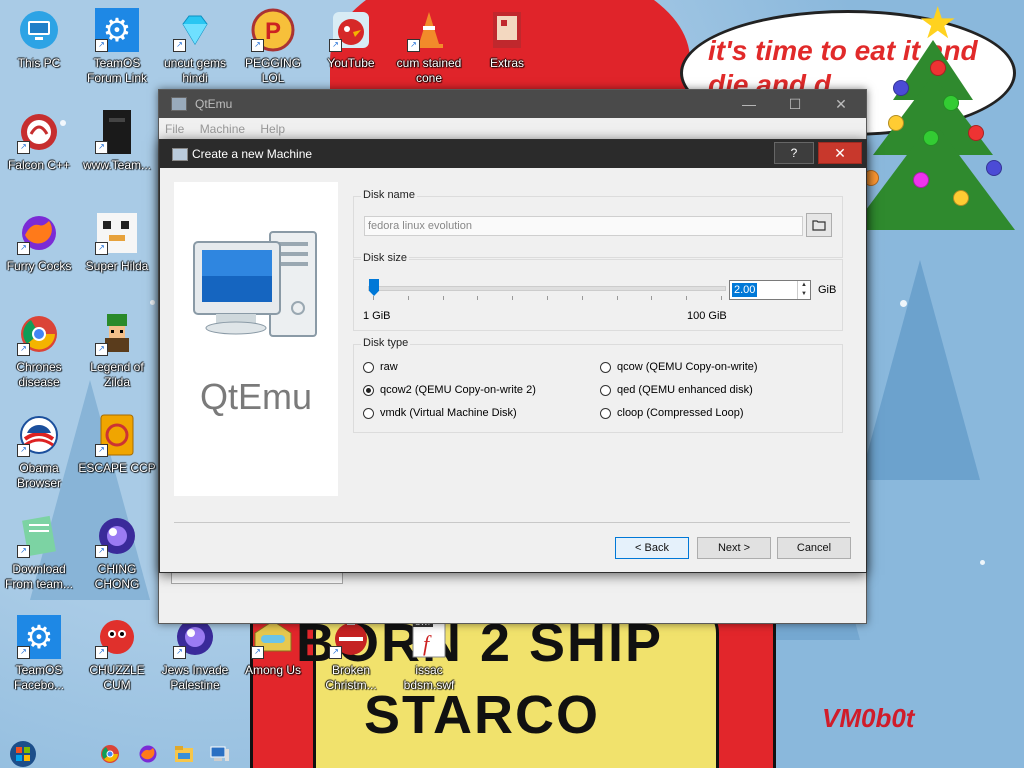 This screenshot has height=768, width=1024. Describe the element at coordinates (38, 475) in the screenshot. I see `desktop-icon-label: Obama Browser` at that location.